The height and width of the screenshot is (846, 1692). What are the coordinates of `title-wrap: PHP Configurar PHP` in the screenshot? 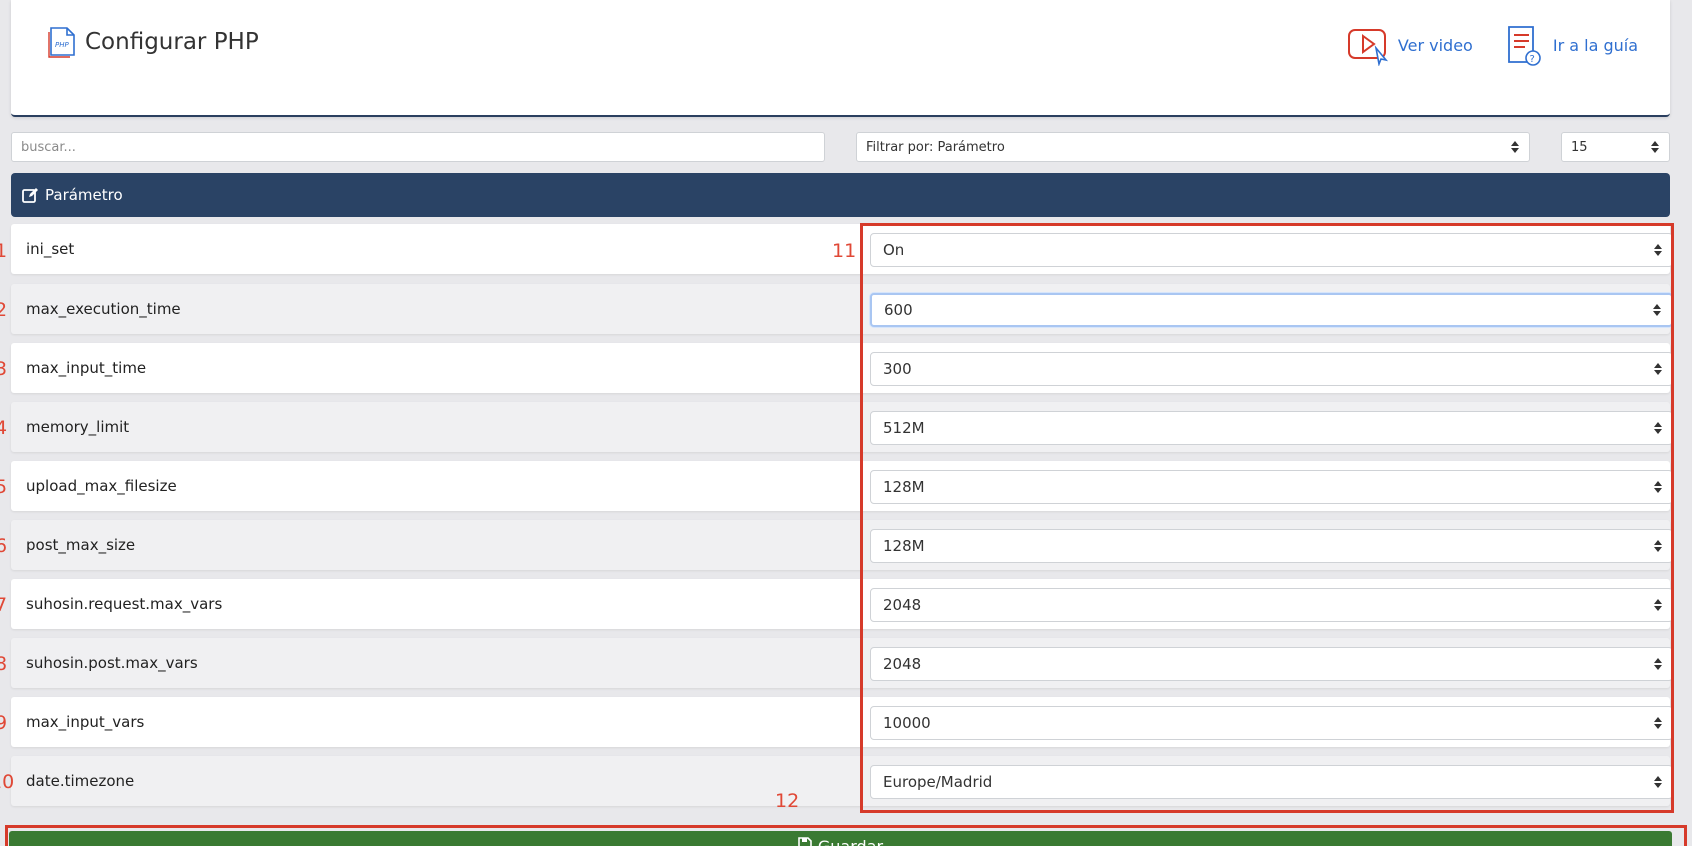 It's located at (151, 42).